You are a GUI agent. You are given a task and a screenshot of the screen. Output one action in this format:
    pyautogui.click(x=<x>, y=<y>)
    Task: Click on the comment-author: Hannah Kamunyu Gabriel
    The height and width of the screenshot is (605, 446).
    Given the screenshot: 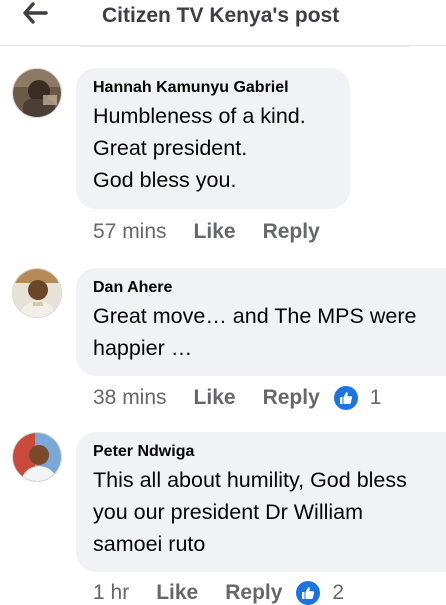 What is the action you would take?
    pyautogui.click(x=213, y=88)
    